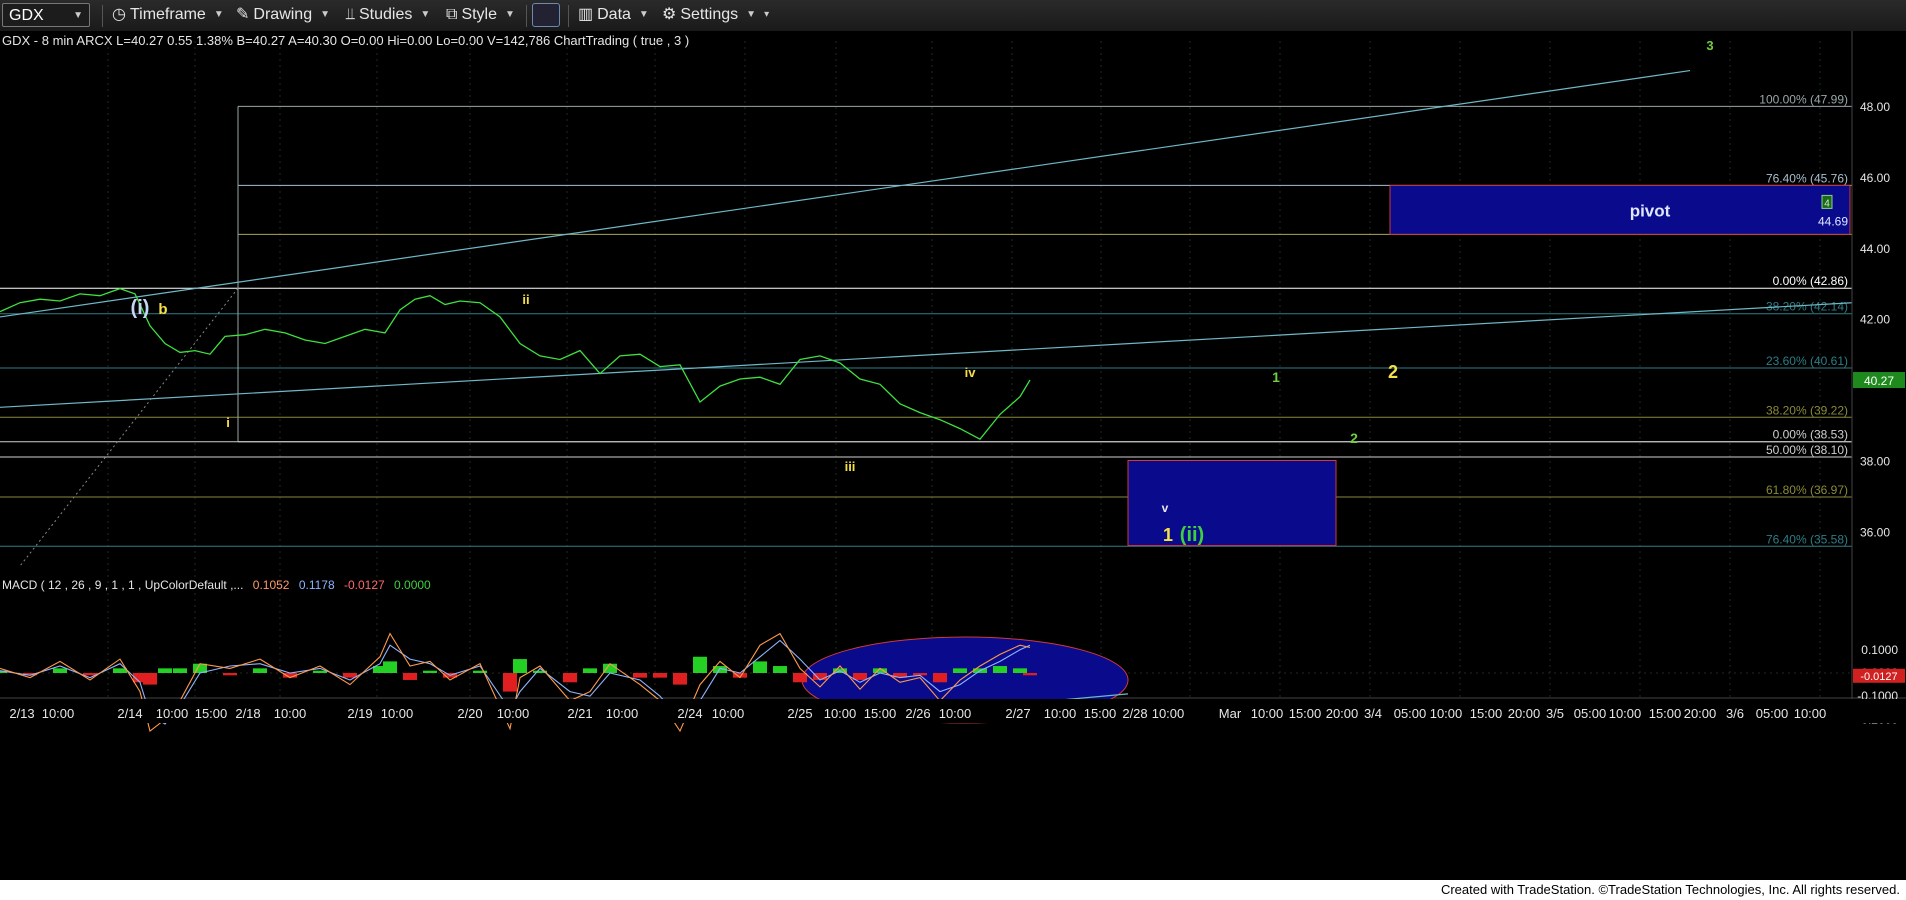  Describe the element at coordinates (669, 14) in the screenshot. I see `gear-icon: ⚙` at that location.